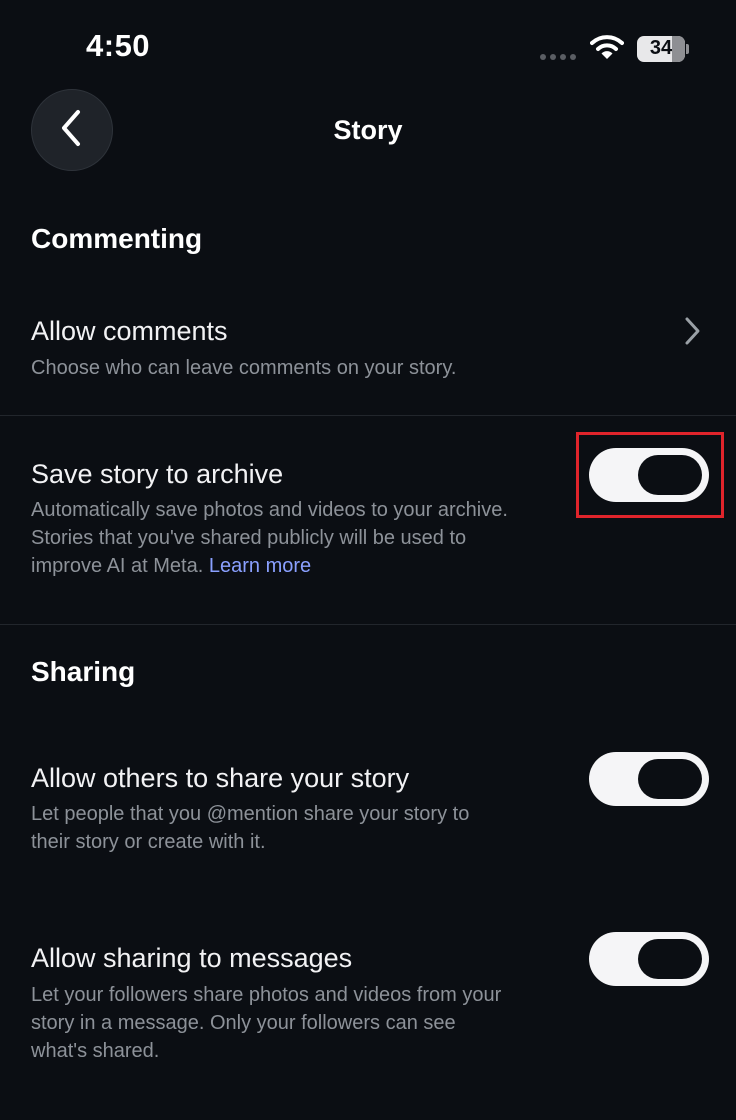 Image resolution: width=736 pixels, height=1120 pixels. What do you see at coordinates (157, 474) in the screenshot?
I see `save-archive-title: Save story to archive` at bounding box center [157, 474].